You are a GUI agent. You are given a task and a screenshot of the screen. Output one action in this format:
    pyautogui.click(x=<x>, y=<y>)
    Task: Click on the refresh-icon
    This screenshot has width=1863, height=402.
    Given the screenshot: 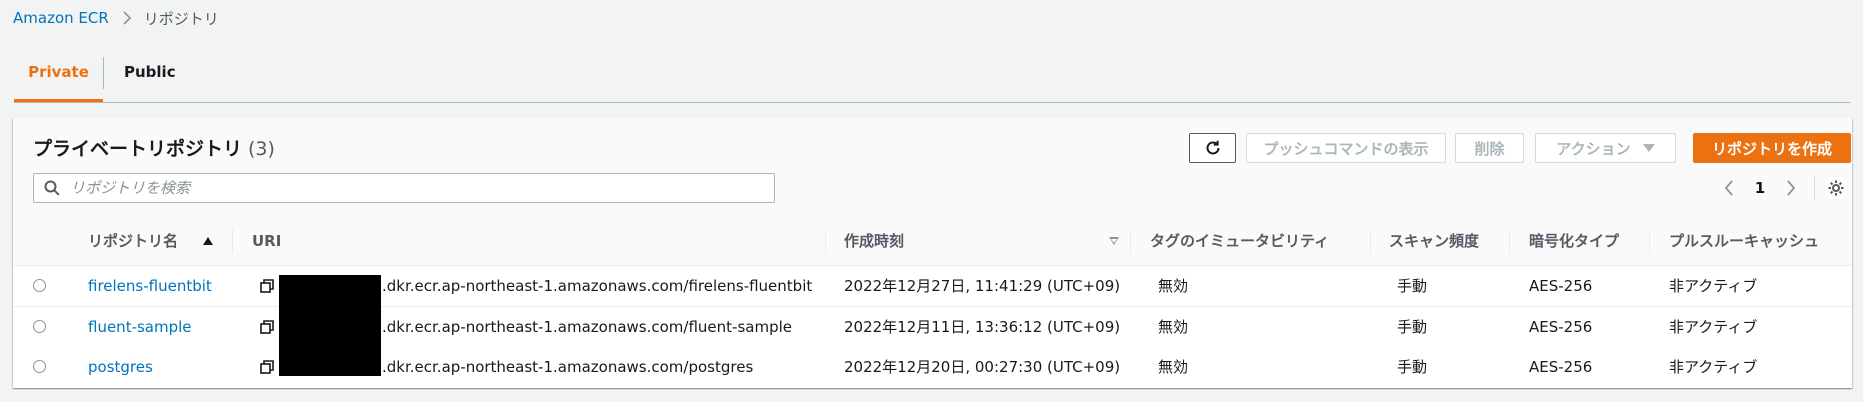 What is the action you would take?
    pyautogui.click(x=1213, y=148)
    